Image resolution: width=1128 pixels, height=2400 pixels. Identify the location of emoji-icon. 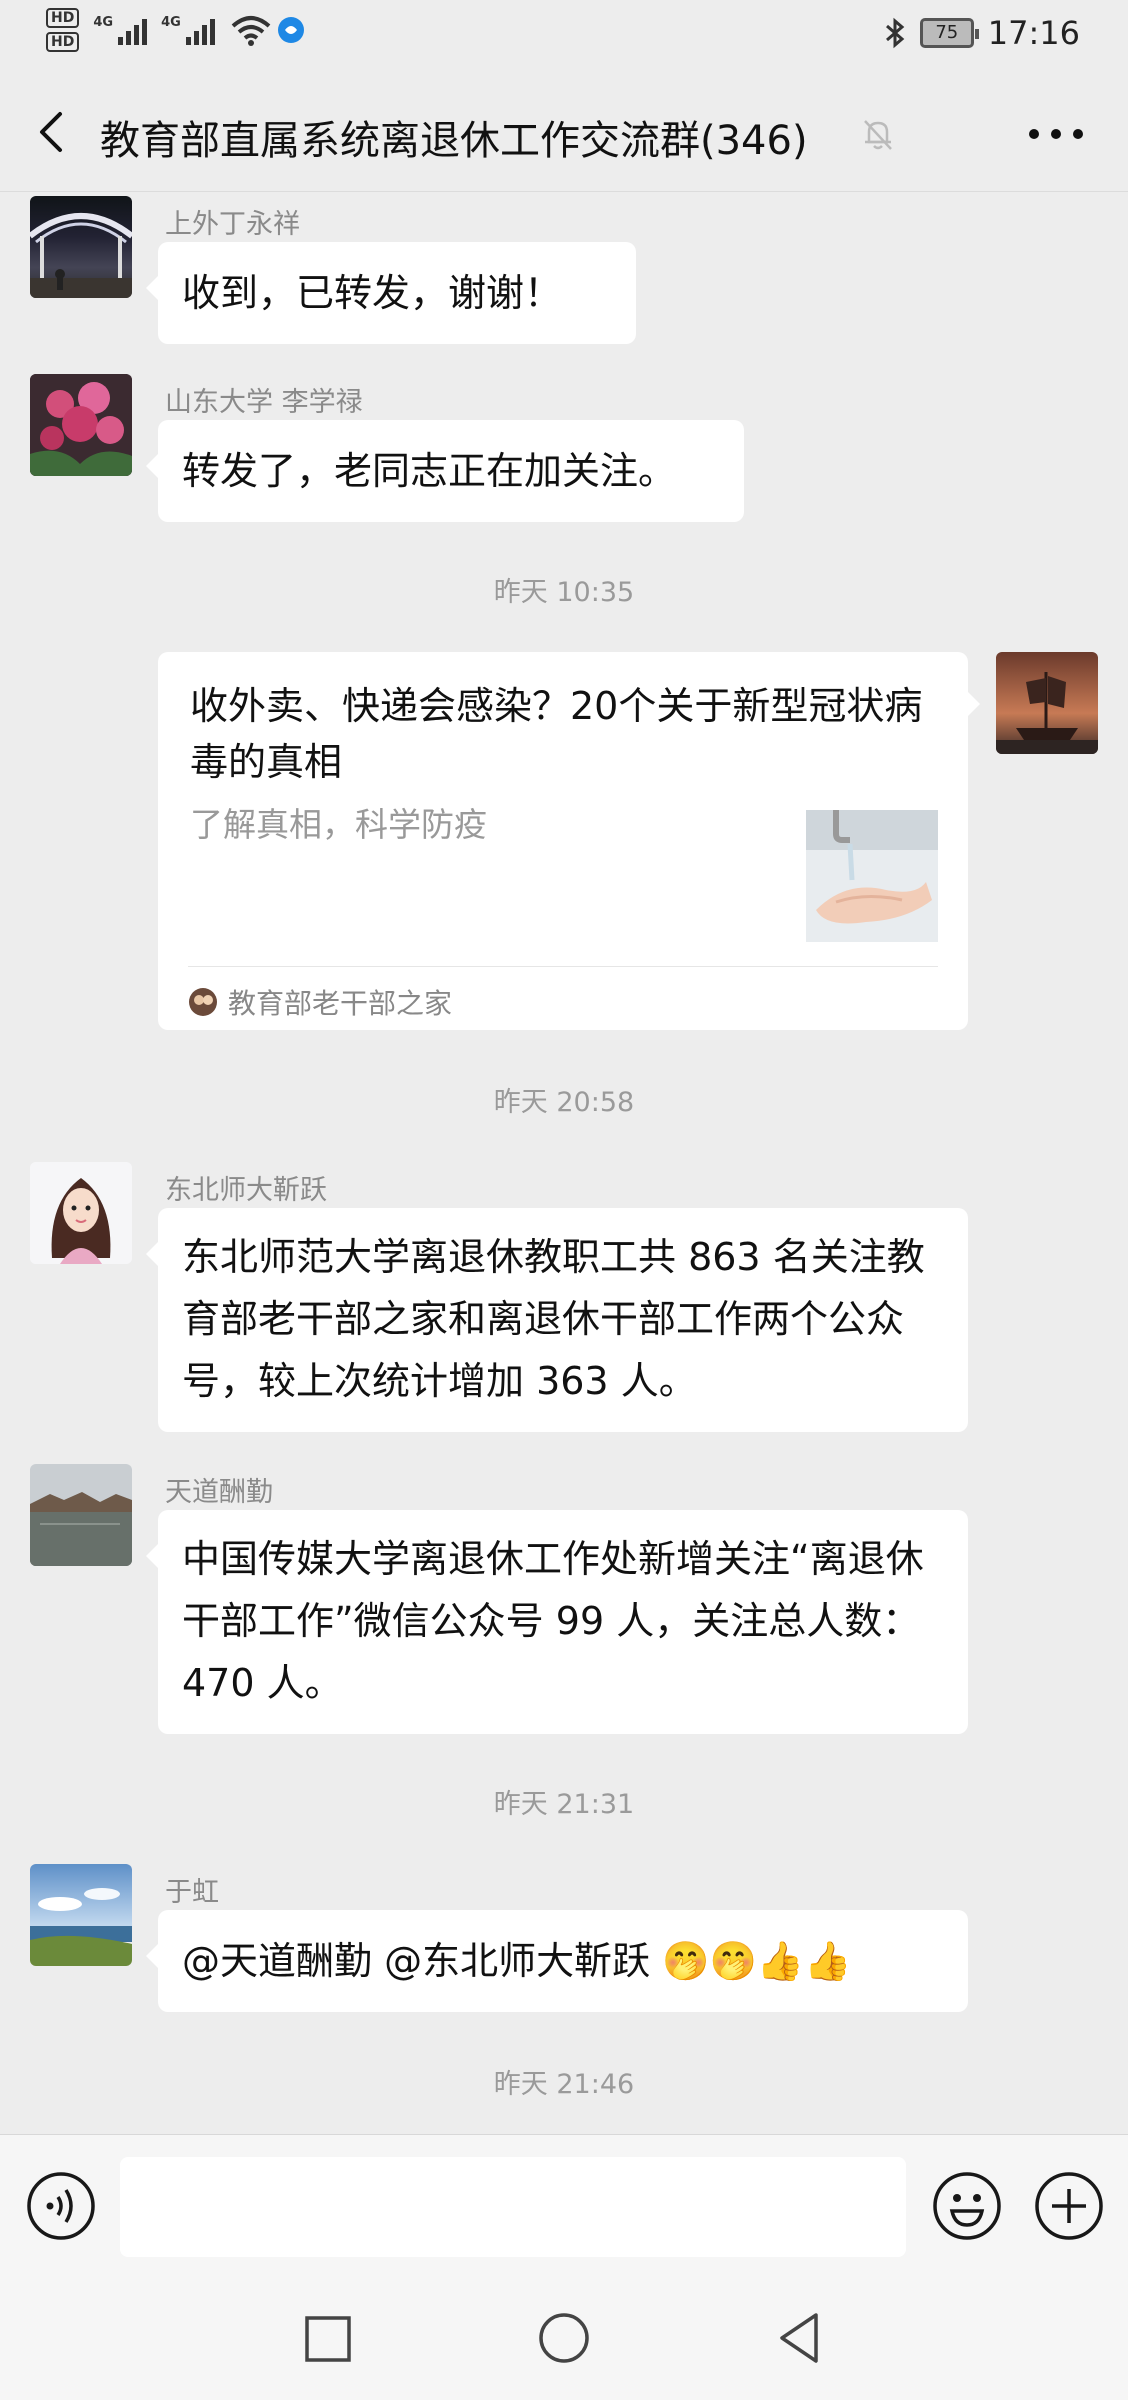
(967, 2206).